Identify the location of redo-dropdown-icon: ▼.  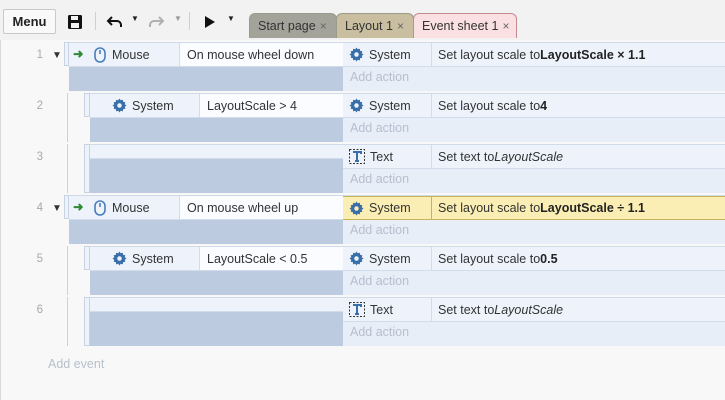
(178, 18).